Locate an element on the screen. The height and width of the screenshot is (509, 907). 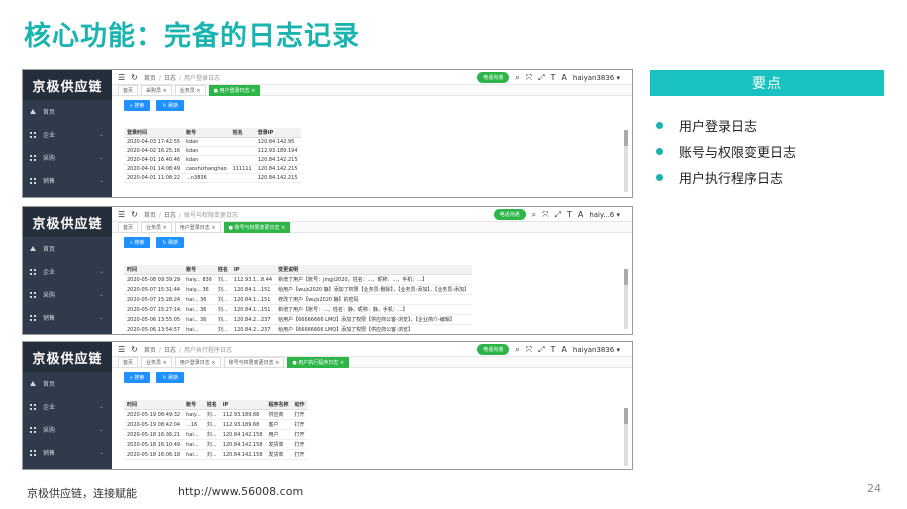
footer-url: http://www.56008.com is located at coordinates (240, 491).